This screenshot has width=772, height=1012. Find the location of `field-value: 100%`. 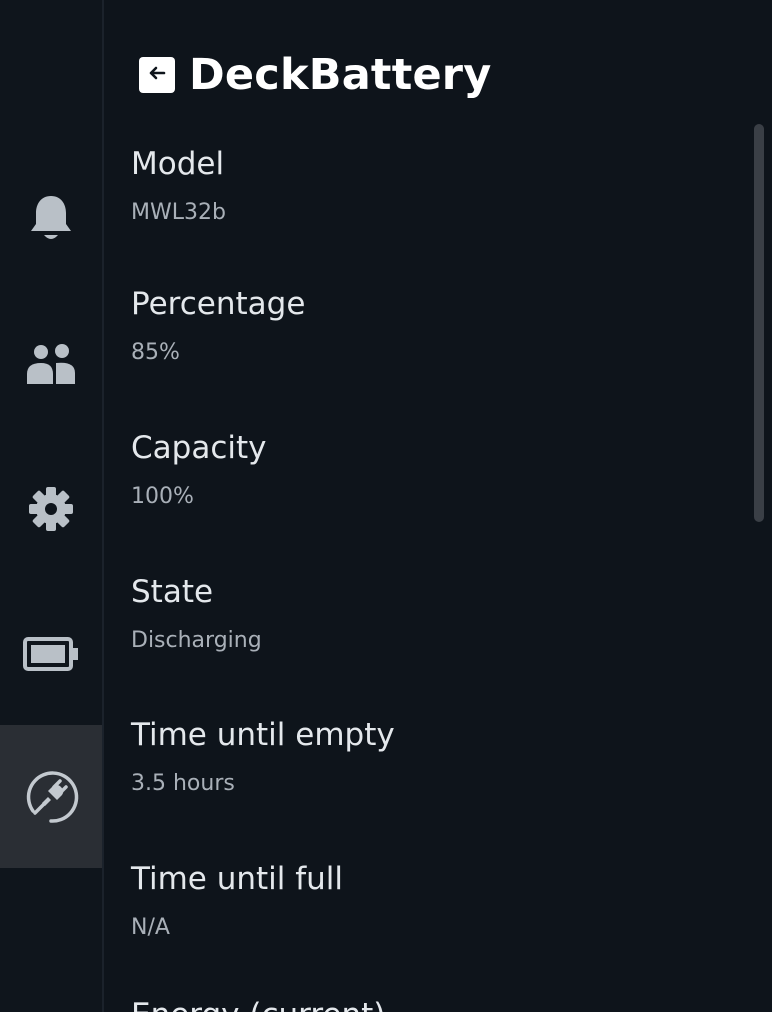

field-value: 100% is located at coordinates (162, 496).